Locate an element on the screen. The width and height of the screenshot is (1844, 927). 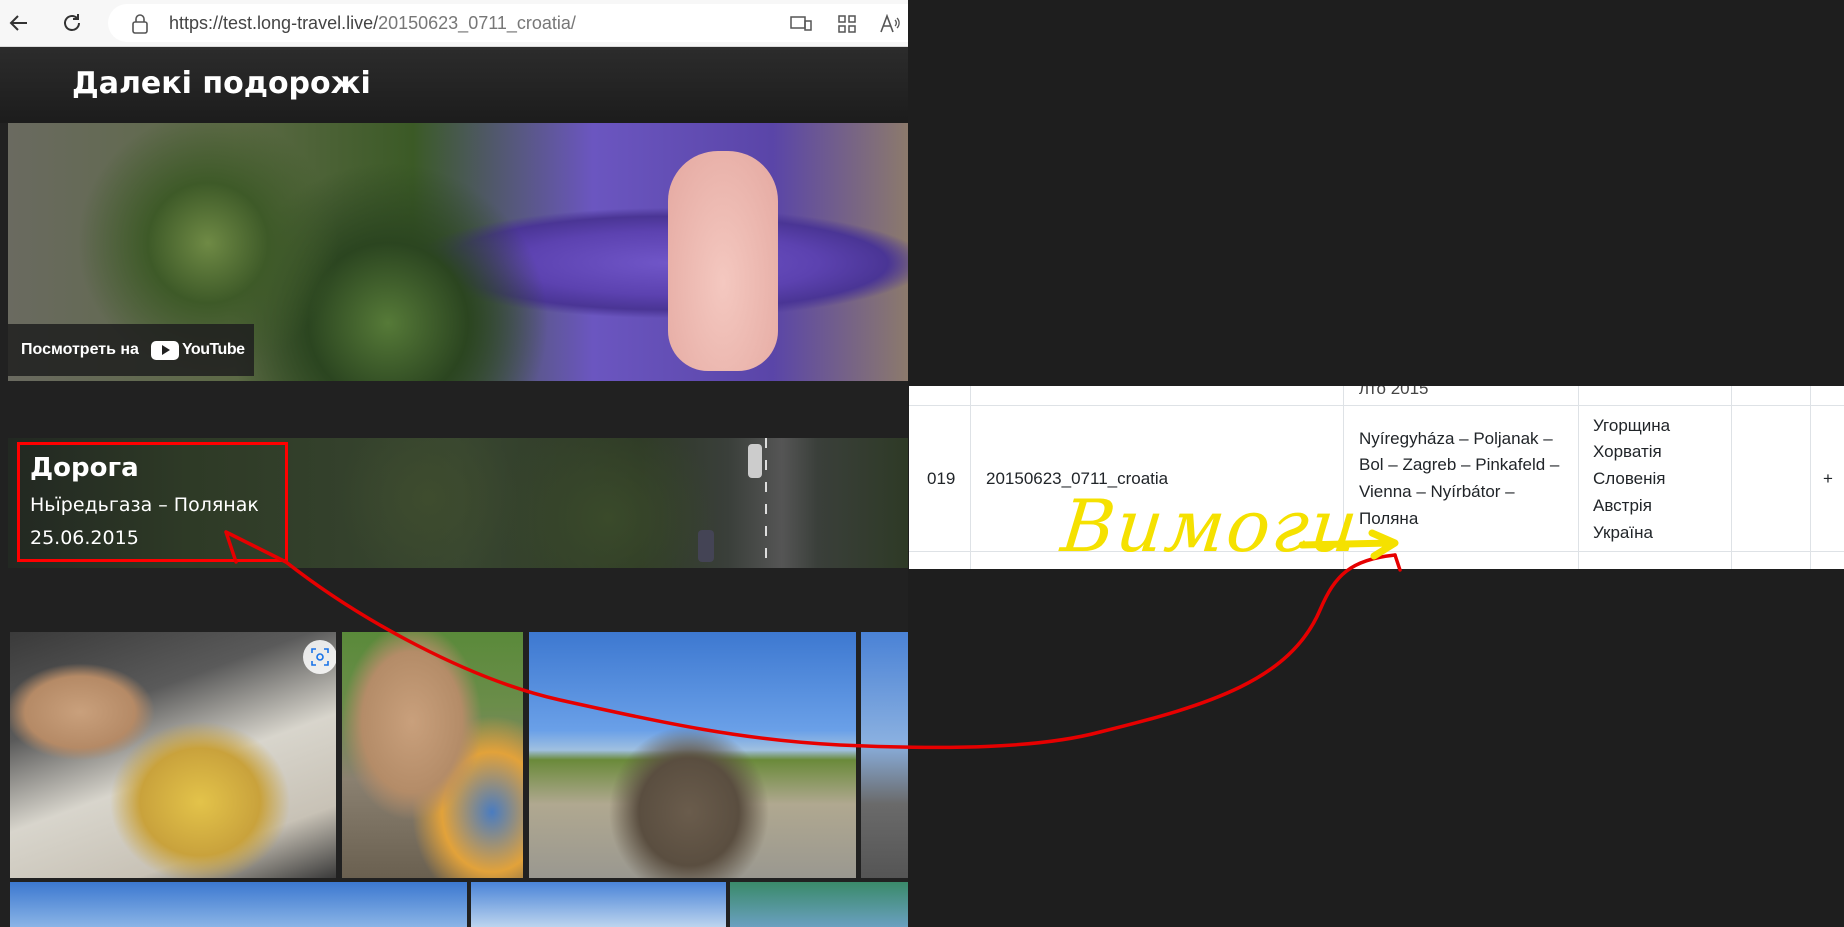
refresh-icon is located at coordinates (72, 22).